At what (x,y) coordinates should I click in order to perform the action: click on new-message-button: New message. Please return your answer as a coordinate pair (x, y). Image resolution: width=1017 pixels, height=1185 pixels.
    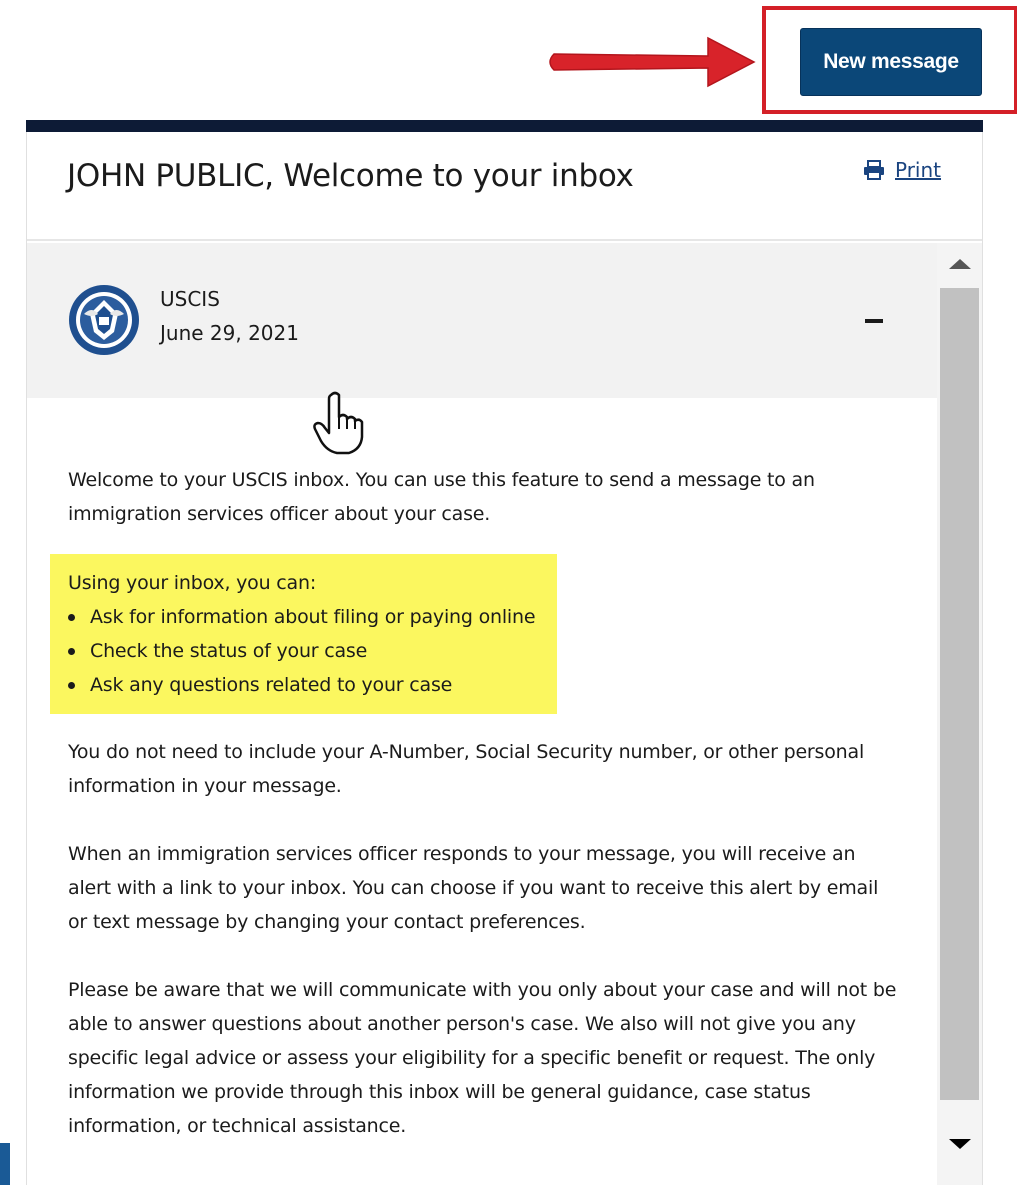
    Looking at the image, I should click on (891, 62).